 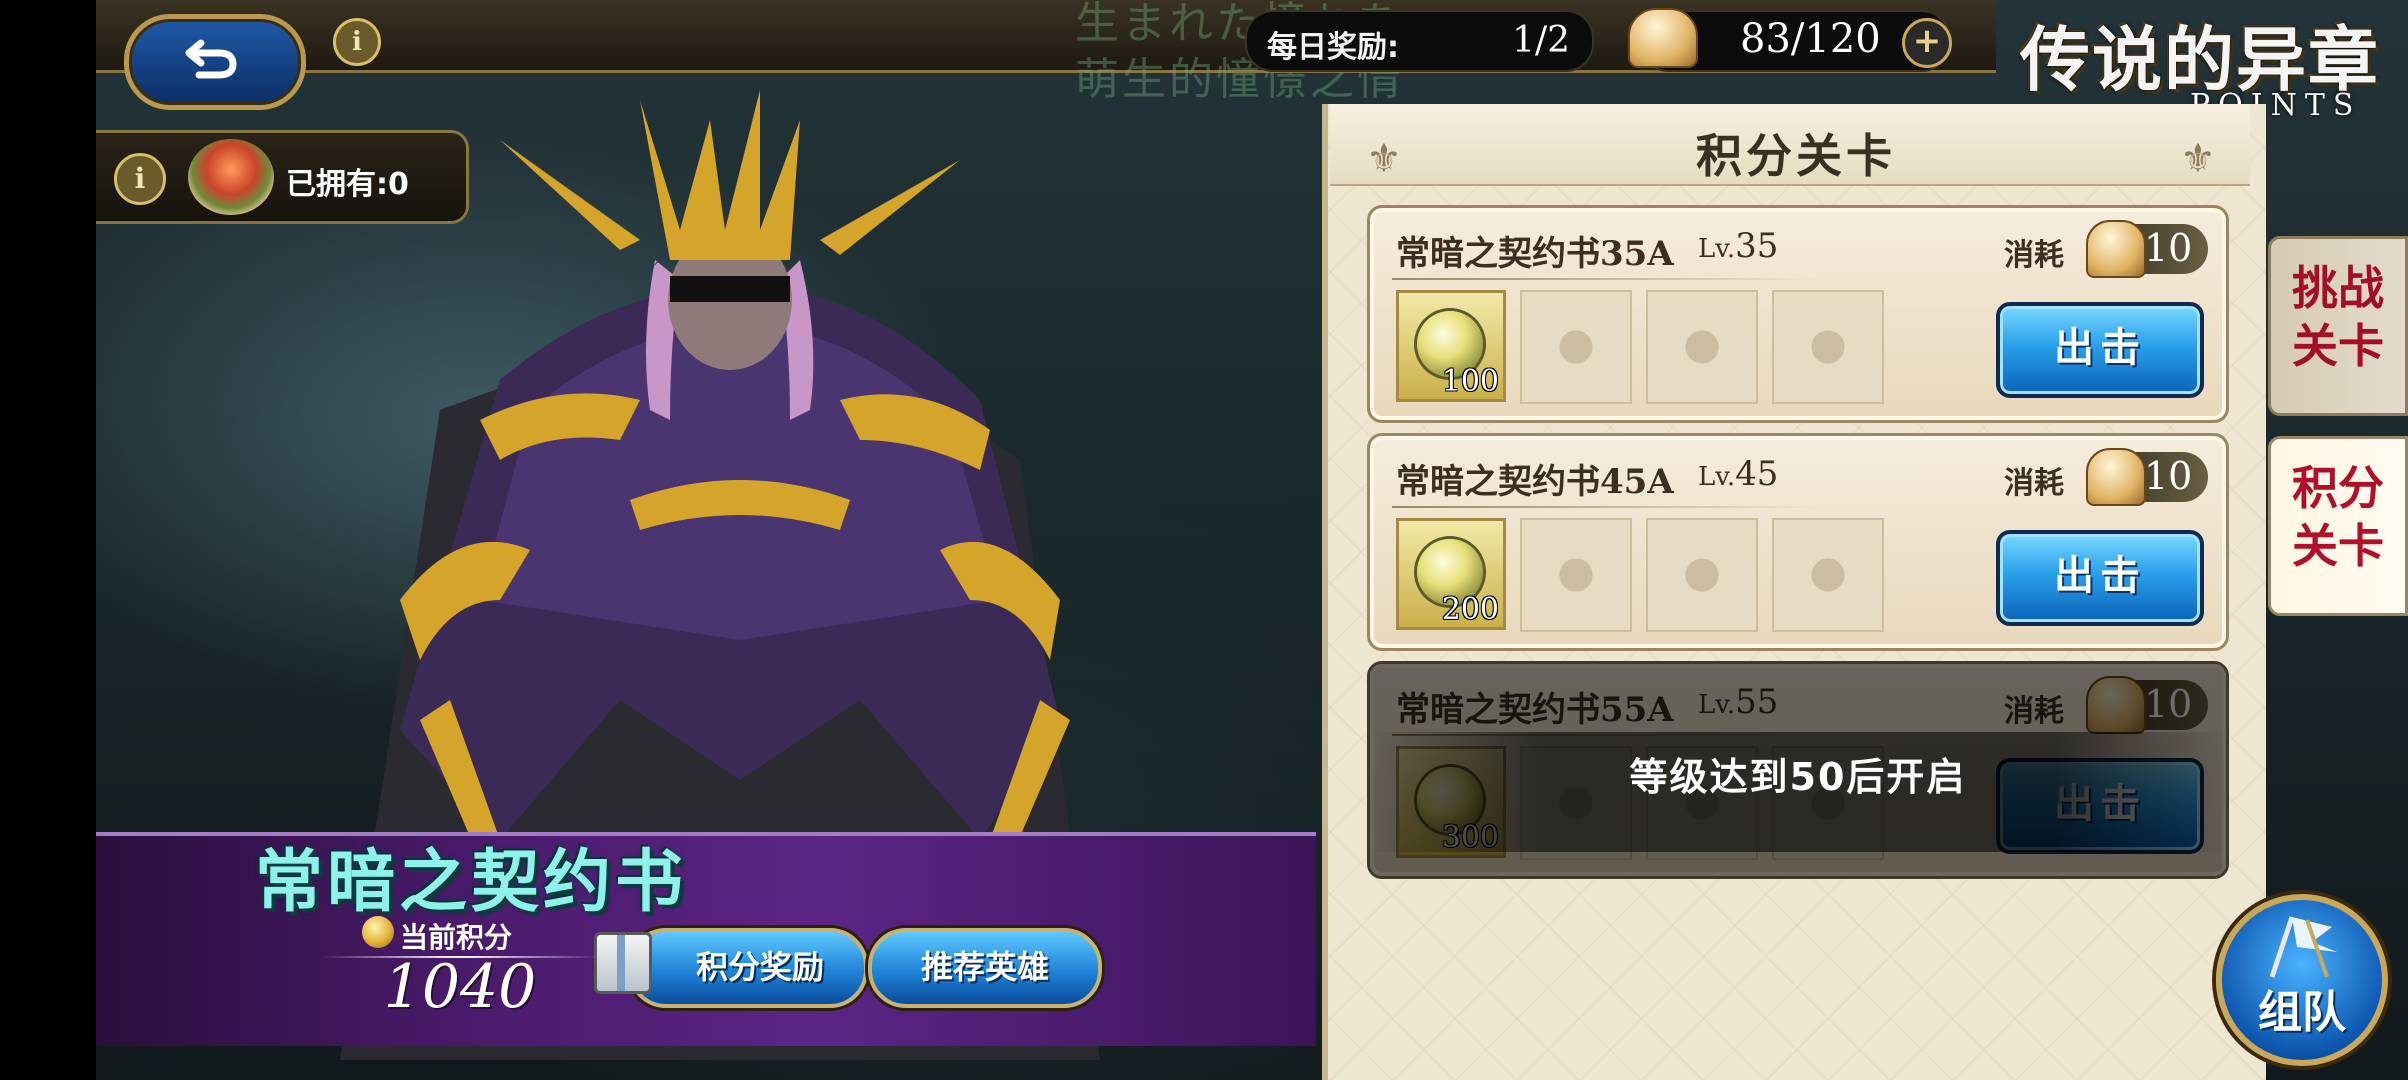 What do you see at coordinates (1738, 246) in the screenshot?
I see `stage-level: Lv.35` at bounding box center [1738, 246].